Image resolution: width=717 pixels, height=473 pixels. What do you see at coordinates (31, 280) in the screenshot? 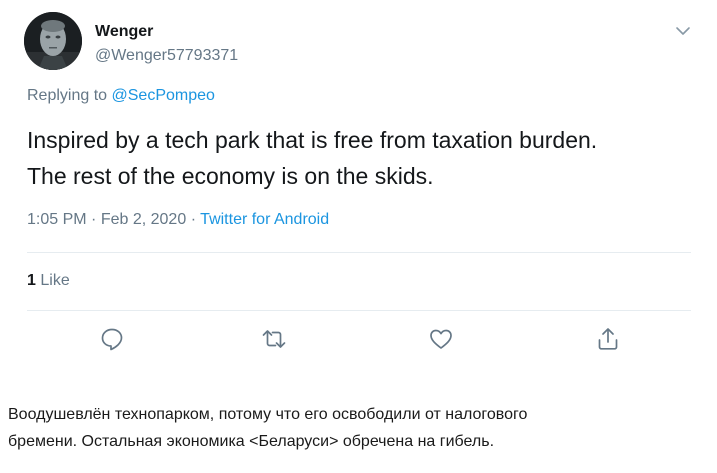
I see `like-count-number: 1` at bounding box center [31, 280].